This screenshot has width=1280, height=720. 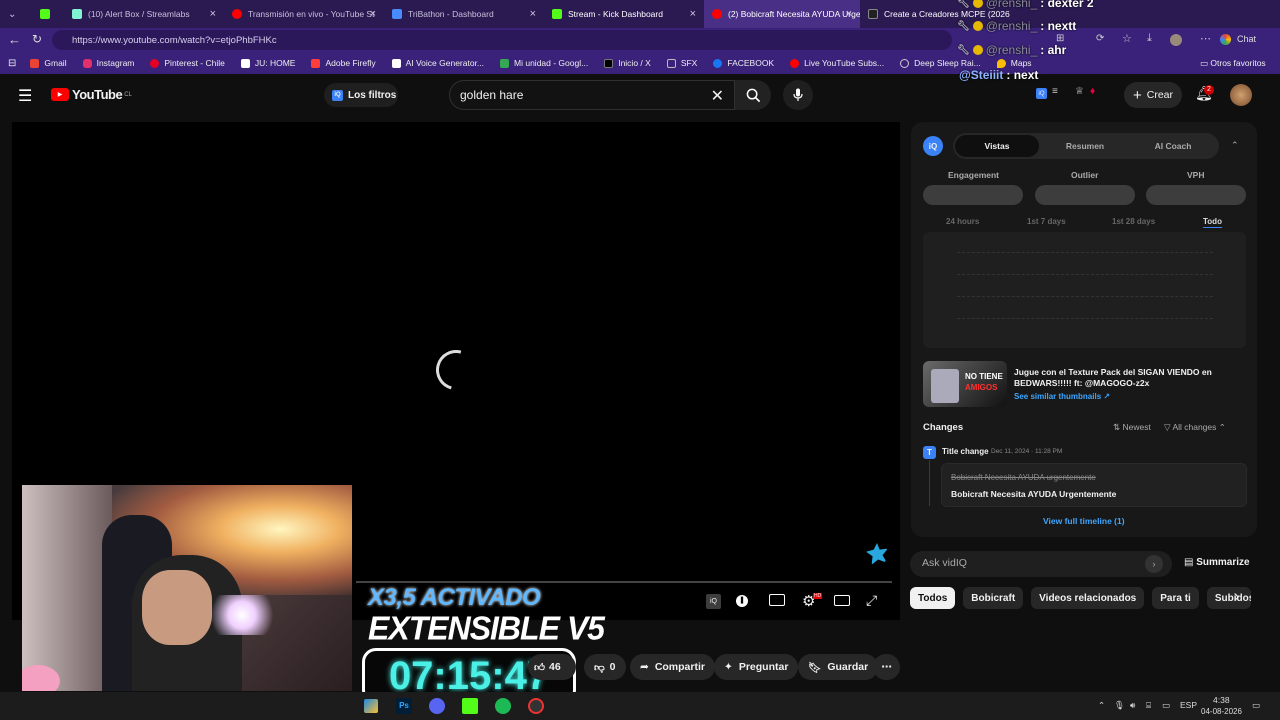 What do you see at coordinates (404, 706) in the screenshot?
I see `photoshop-icon: Ps` at bounding box center [404, 706].